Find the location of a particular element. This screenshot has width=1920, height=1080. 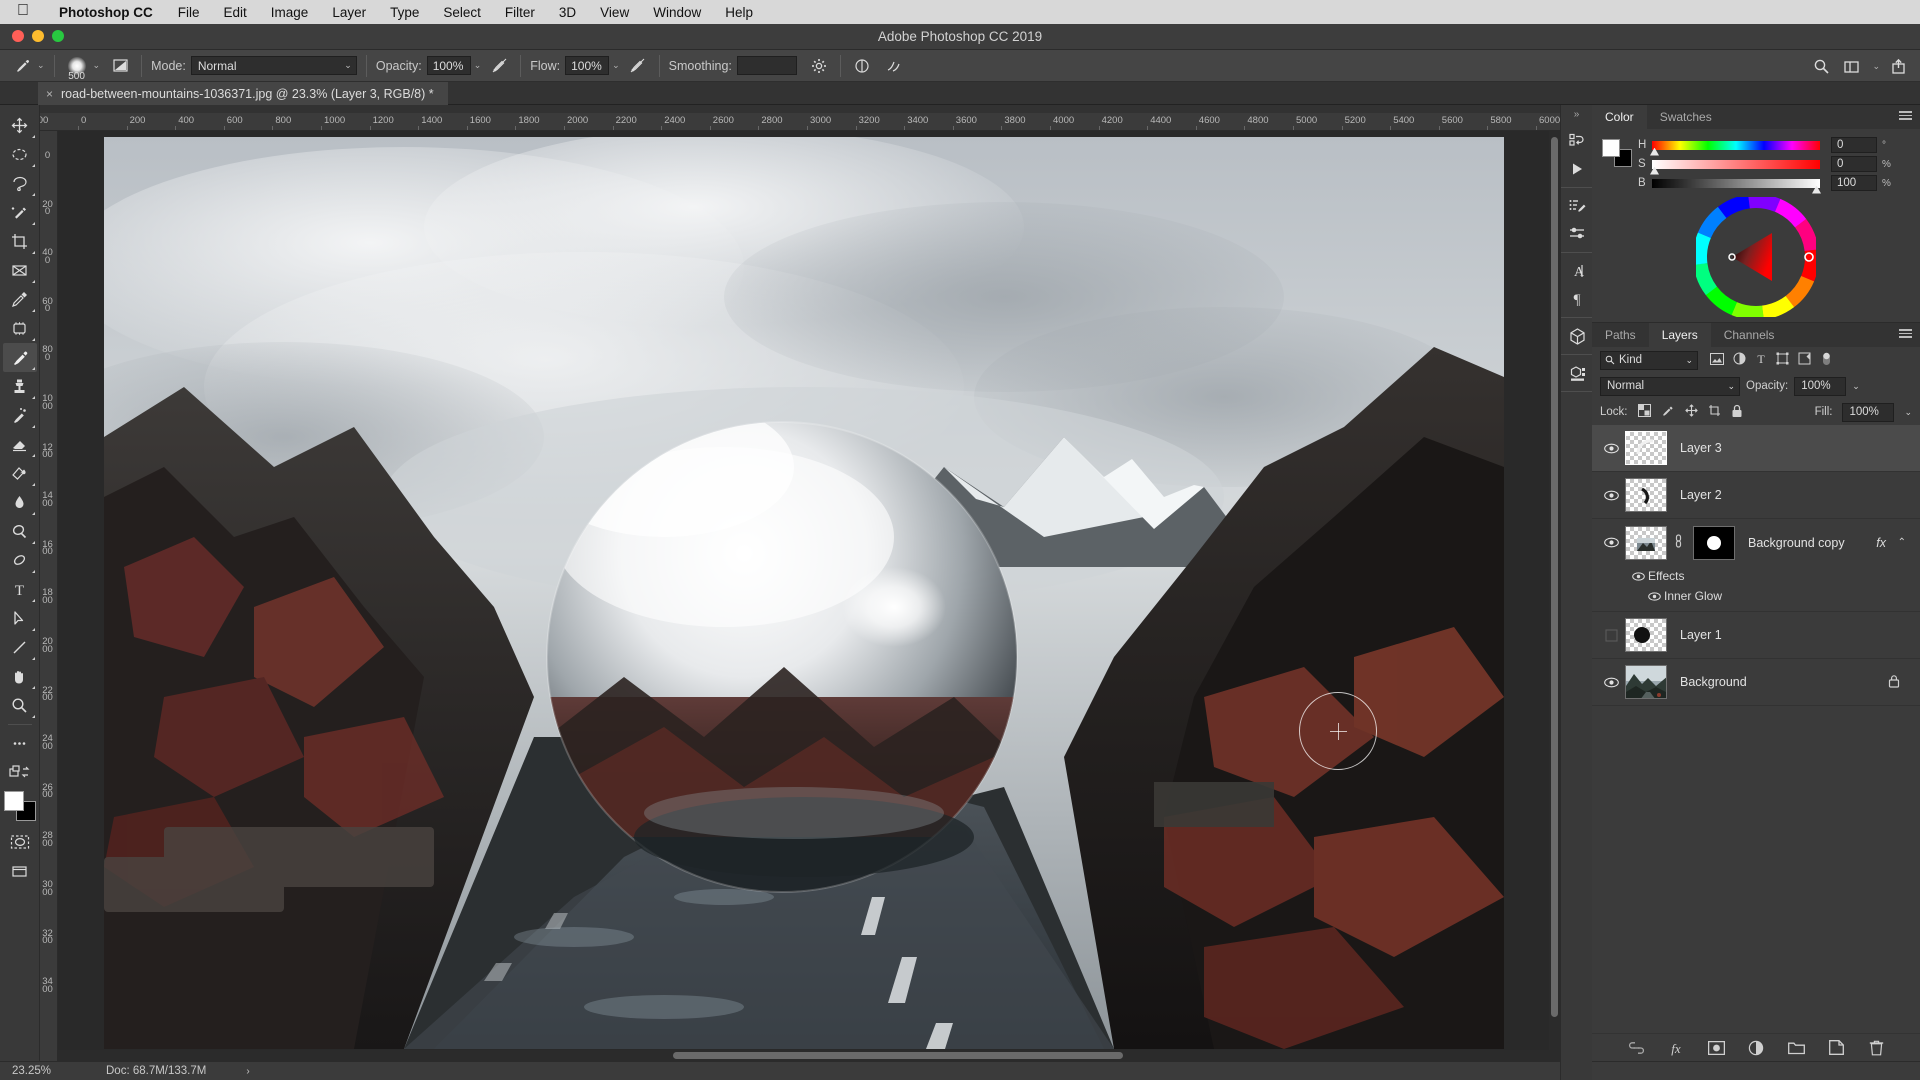

tablet-pressure-icon is located at coordinates (894, 66).